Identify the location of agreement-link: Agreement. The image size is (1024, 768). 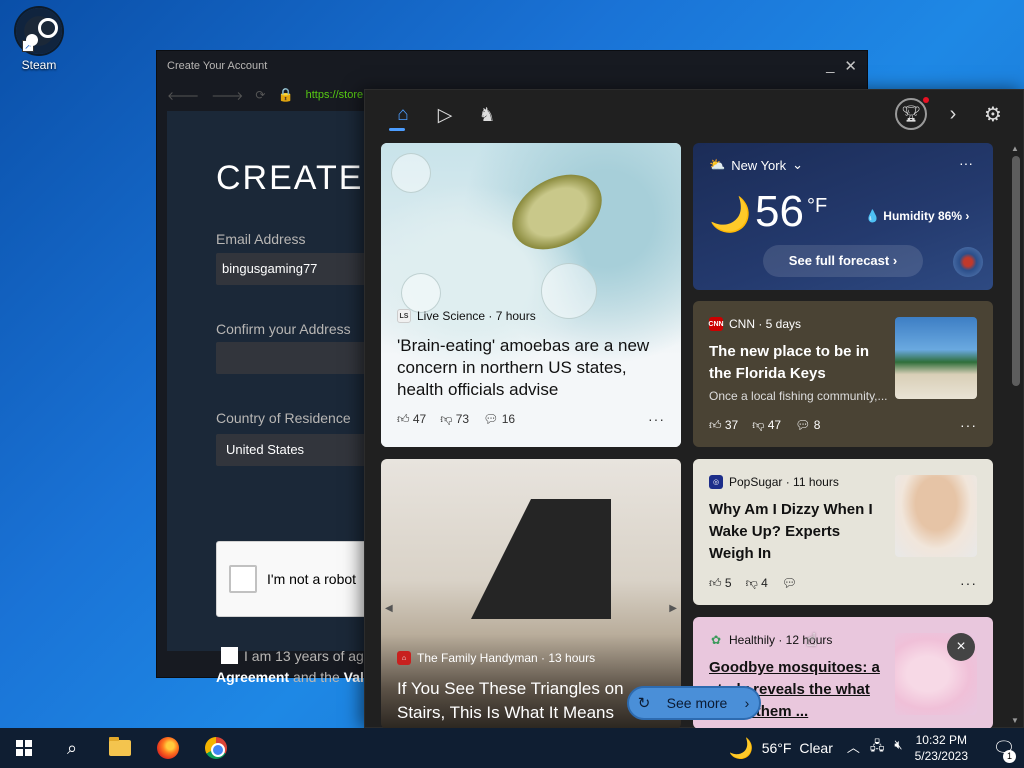
(252, 677).